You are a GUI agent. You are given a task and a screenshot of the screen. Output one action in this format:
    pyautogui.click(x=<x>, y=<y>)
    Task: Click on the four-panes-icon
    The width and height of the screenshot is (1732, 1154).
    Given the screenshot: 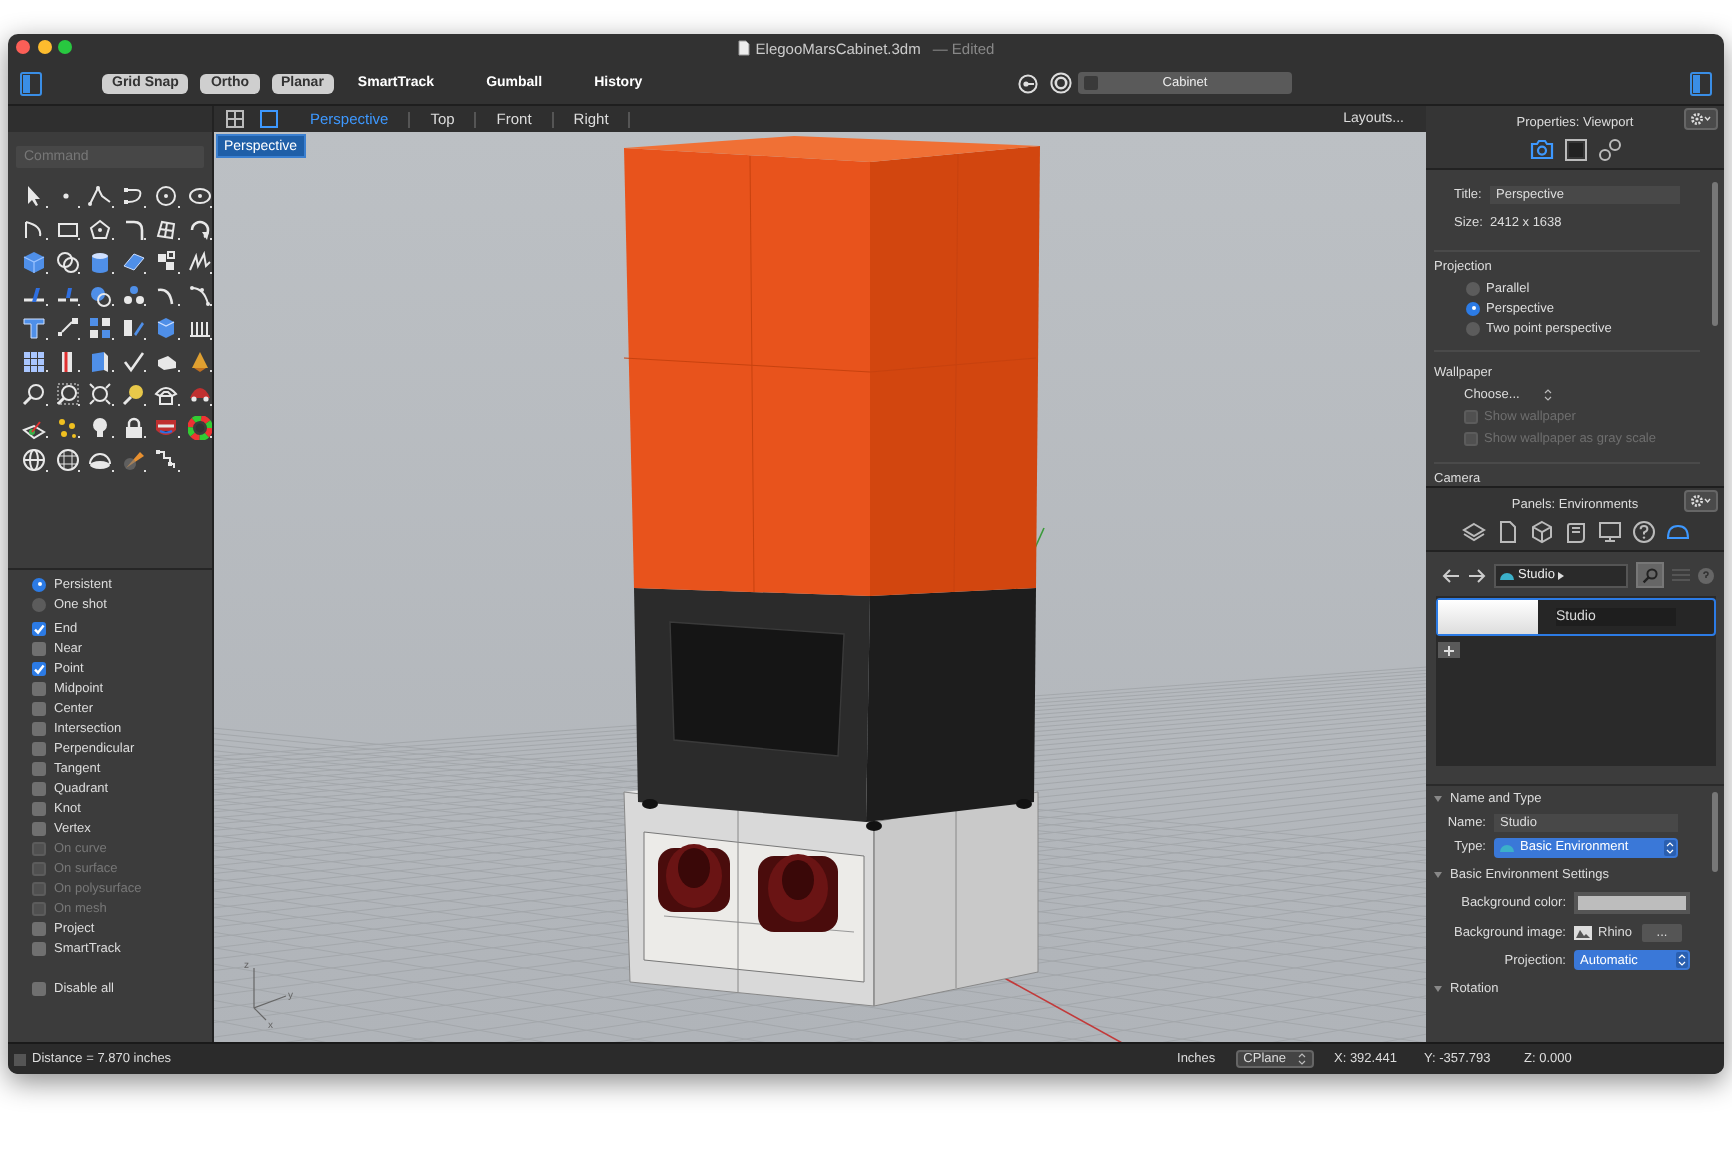 What is the action you would take?
    pyautogui.click(x=235, y=119)
    